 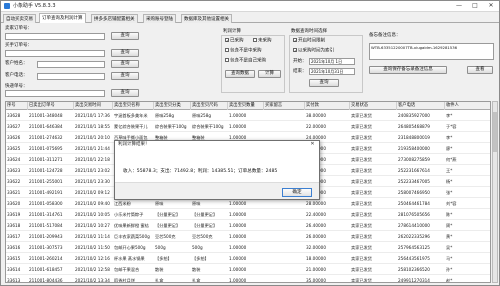 I want to click on cell-col-seller-order: 211001-314761, so click(x=46, y=214).